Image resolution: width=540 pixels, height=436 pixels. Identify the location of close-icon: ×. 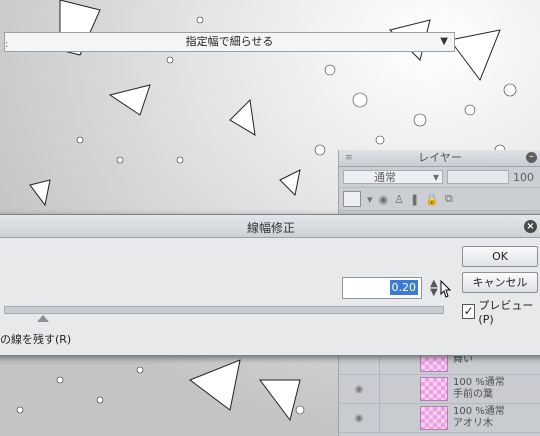
(530, 226).